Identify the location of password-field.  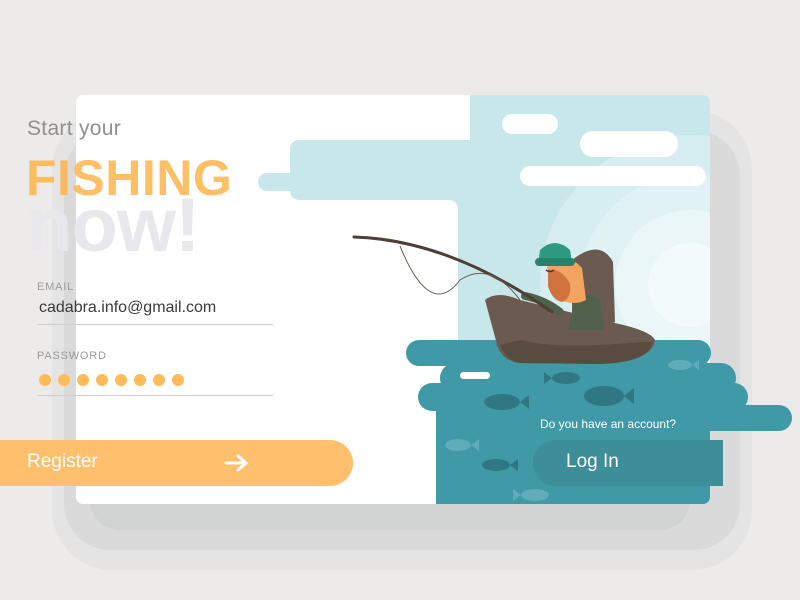
(155, 382).